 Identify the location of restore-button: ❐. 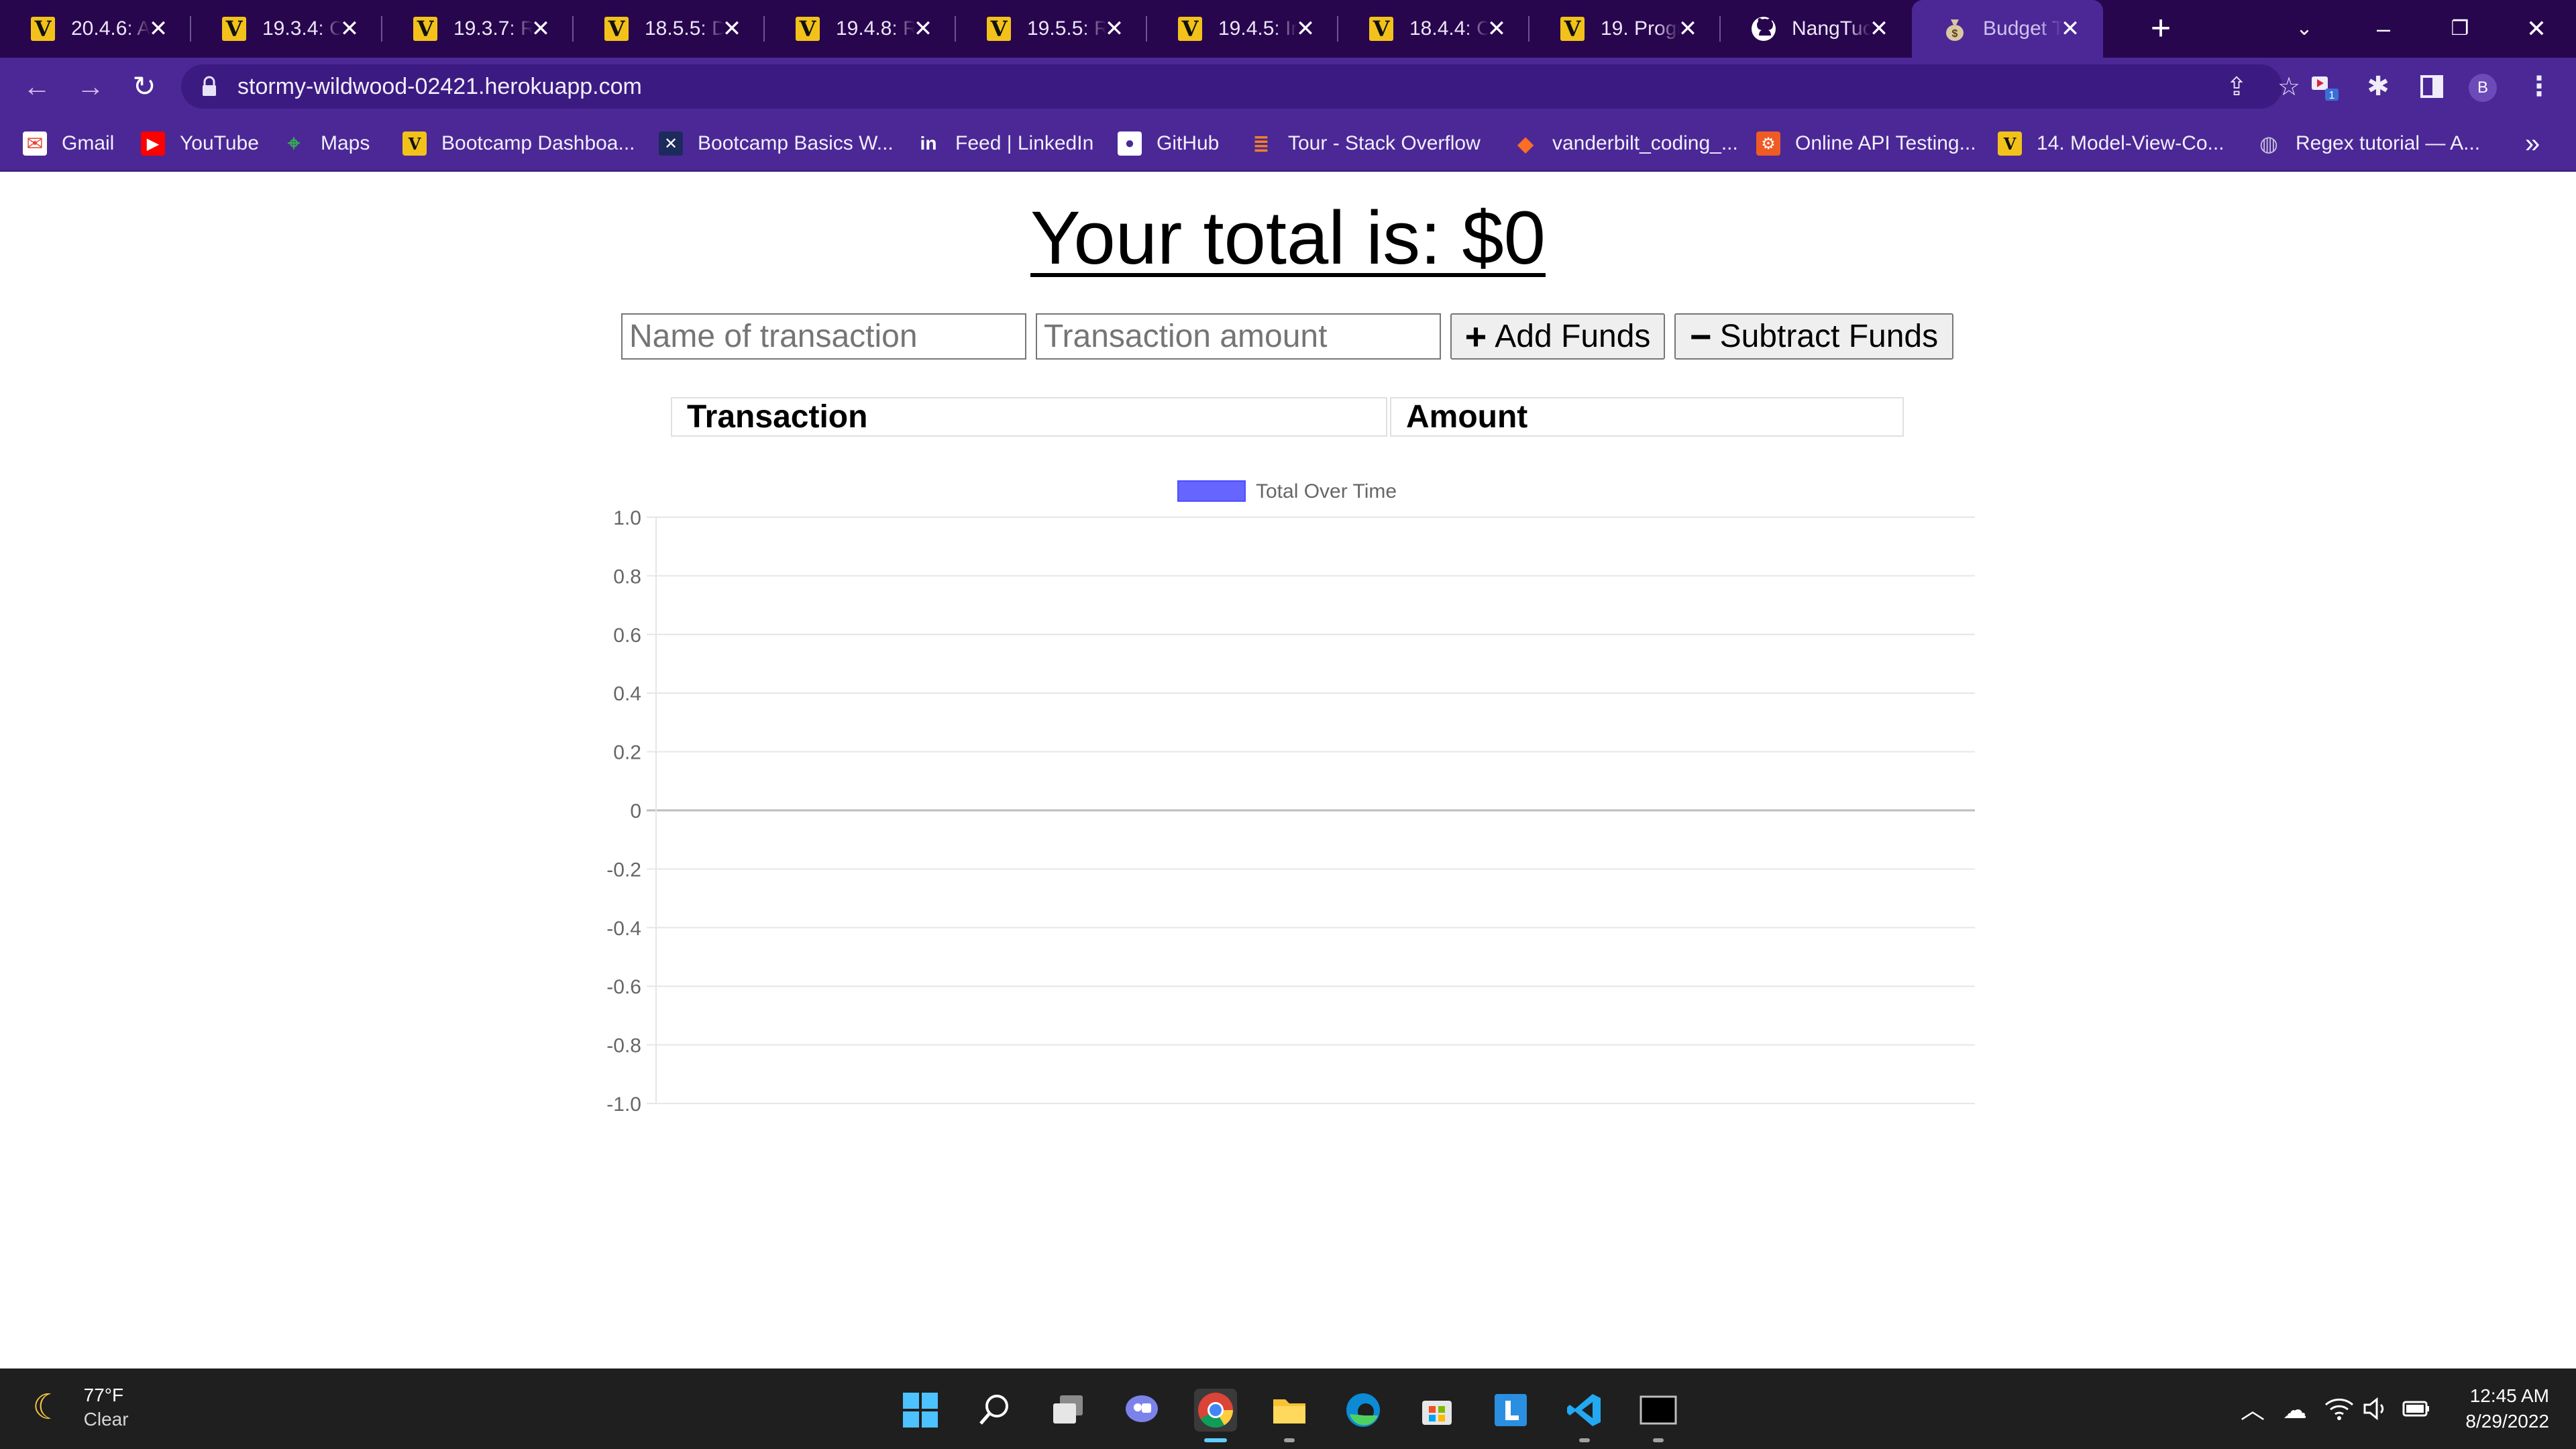
(2460, 29).